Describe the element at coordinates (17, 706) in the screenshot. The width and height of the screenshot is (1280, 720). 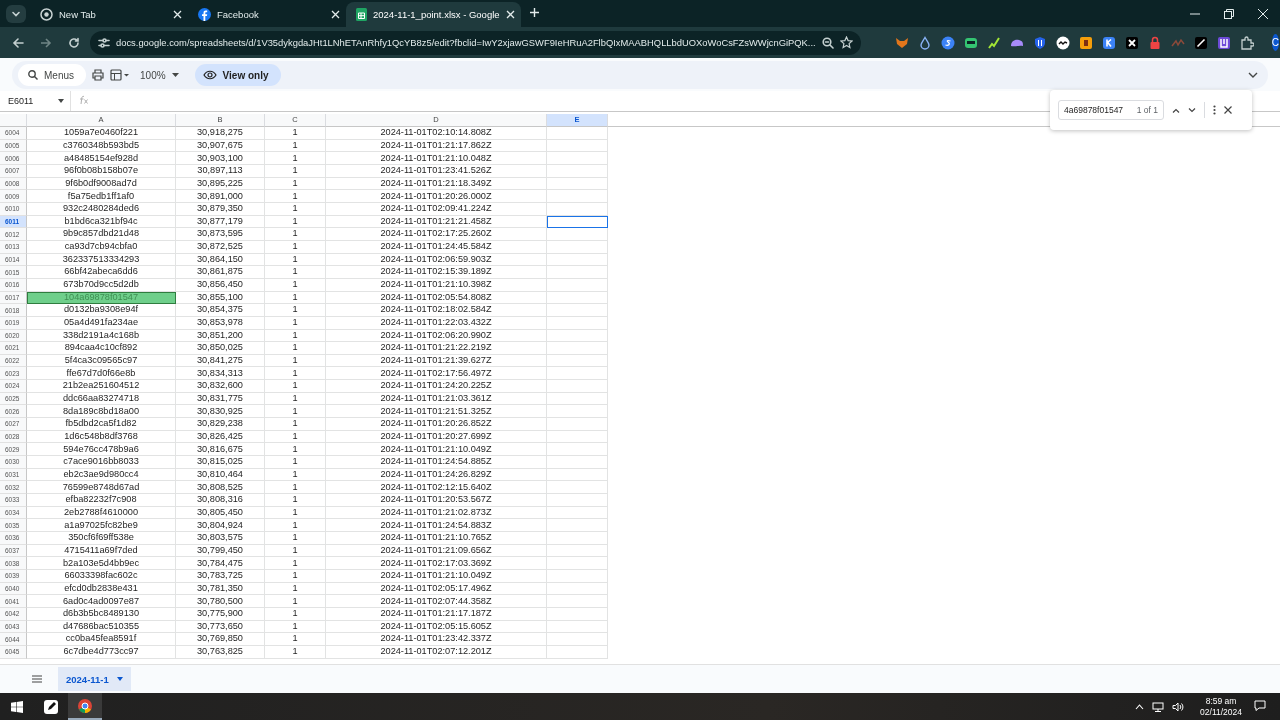
I see `windows-icon` at that location.